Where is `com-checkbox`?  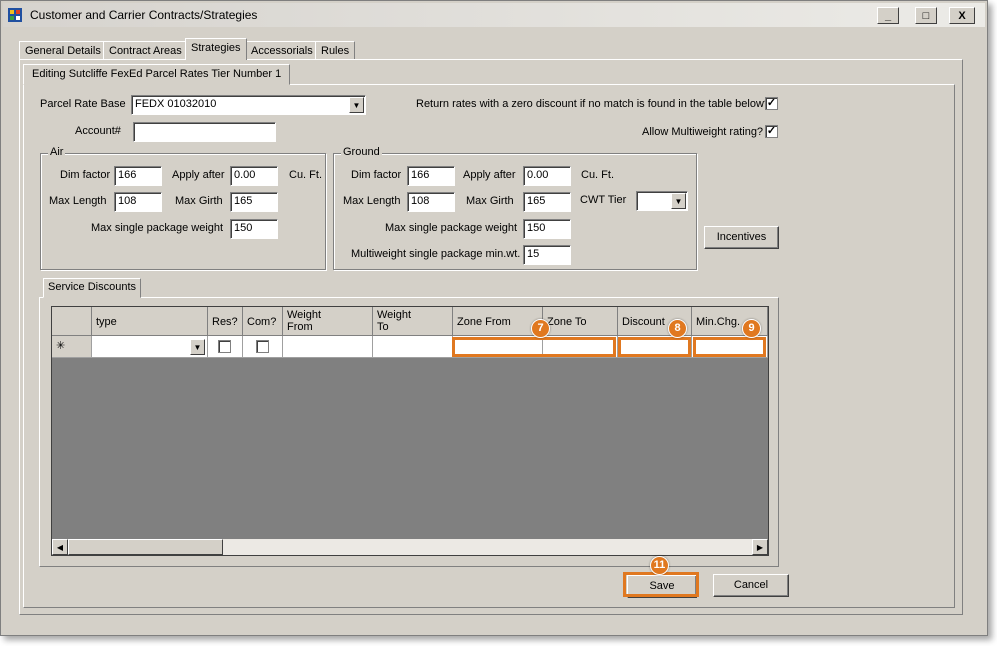
com-checkbox is located at coordinates (262, 346).